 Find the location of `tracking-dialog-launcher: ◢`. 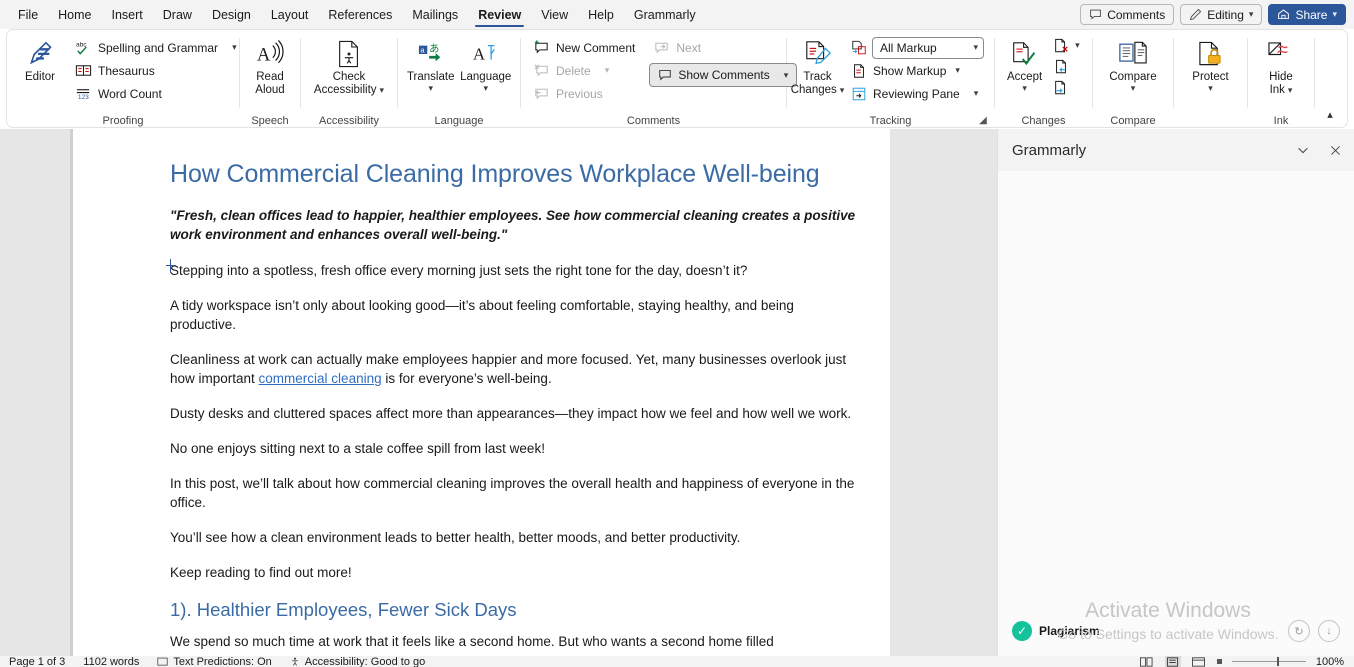

tracking-dialog-launcher: ◢ is located at coordinates (983, 120).